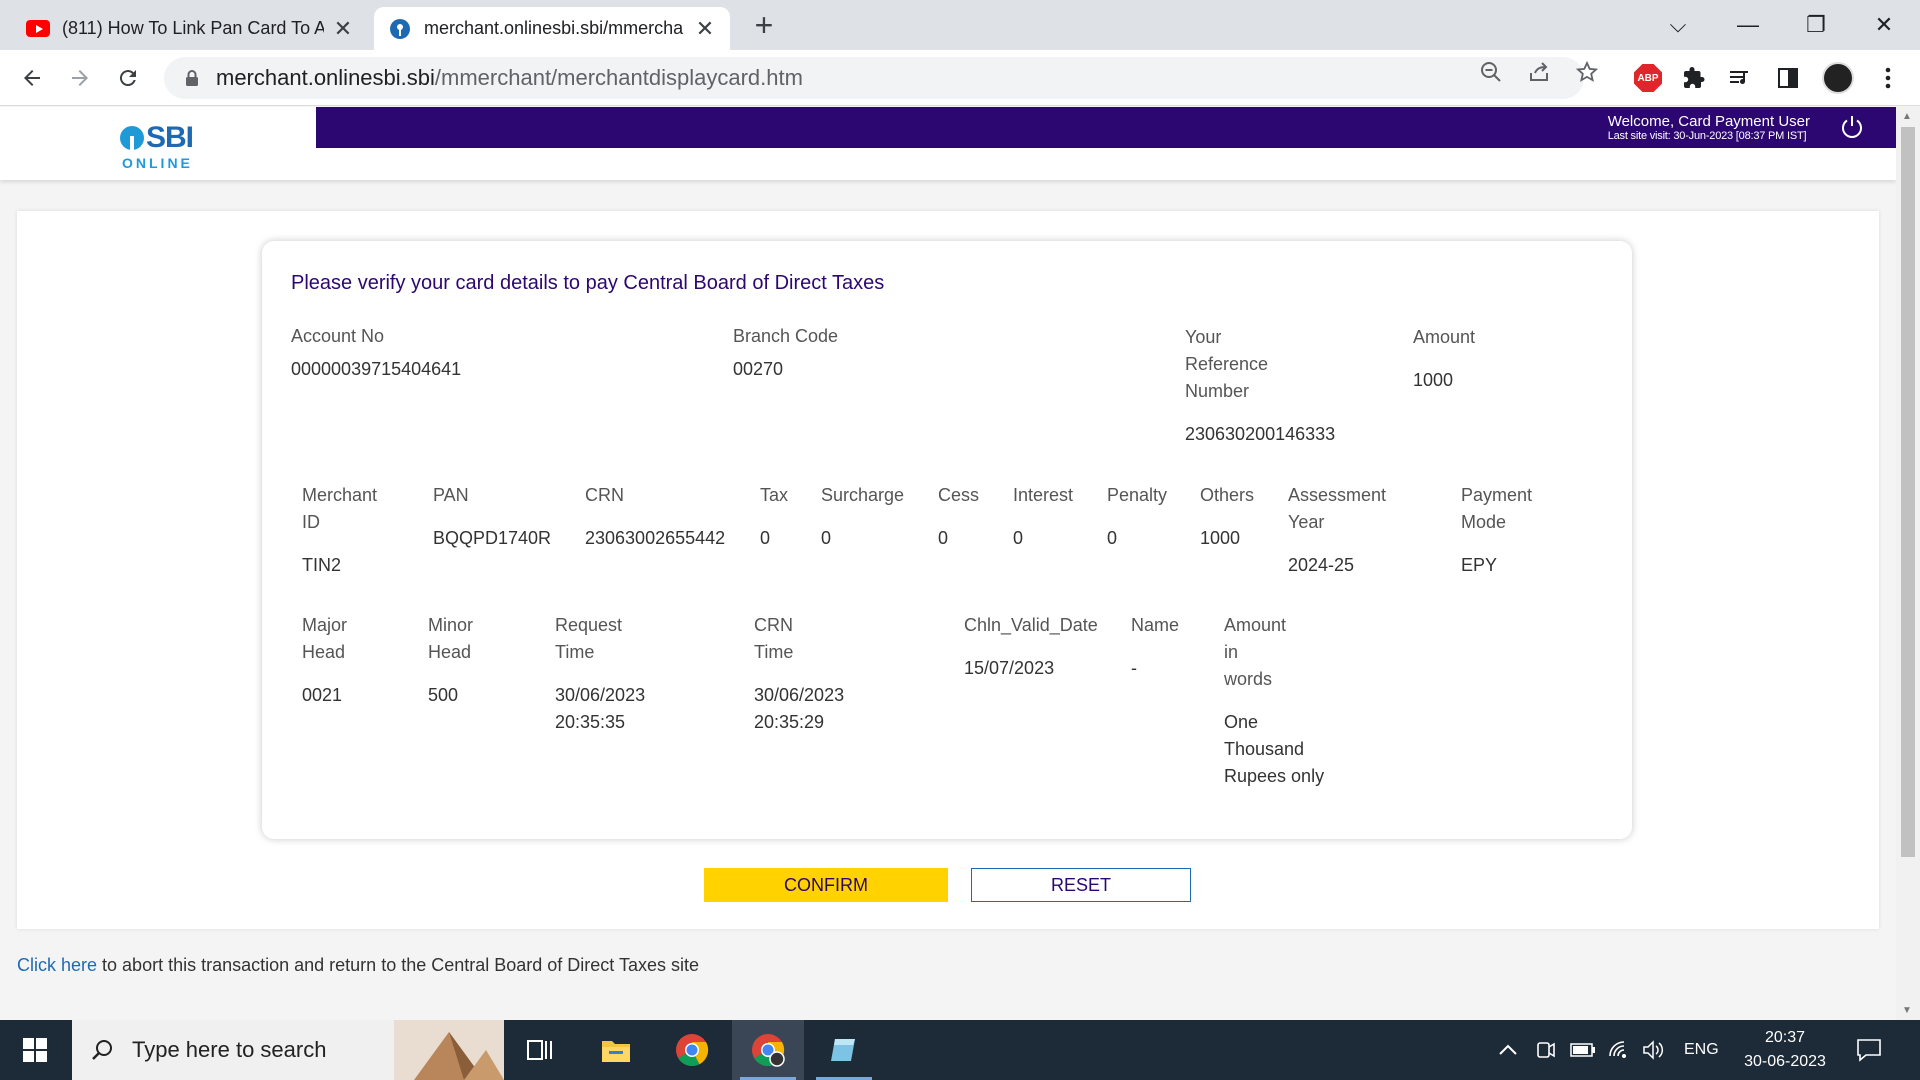 The height and width of the screenshot is (1080, 1920). What do you see at coordinates (1274, 749) in the screenshot?
I see `amount-in-words-value: One Thousand Rupees only` at bounding box center [1274, 749].